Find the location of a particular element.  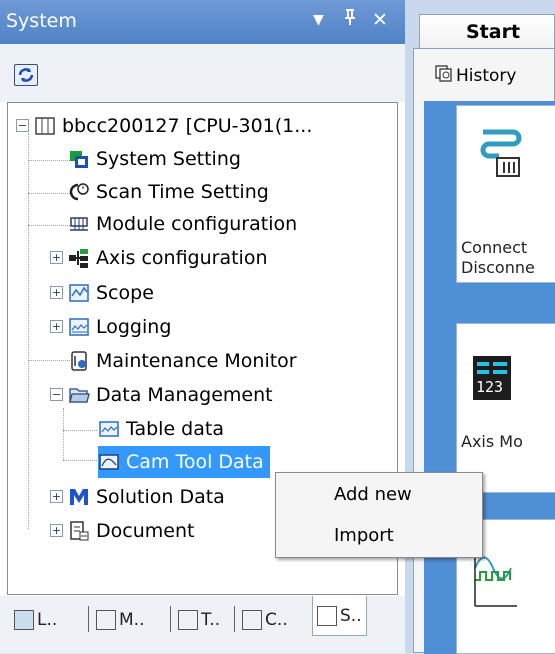

tree-item-system-setting: System Setting is located at coordinates (154, 159).